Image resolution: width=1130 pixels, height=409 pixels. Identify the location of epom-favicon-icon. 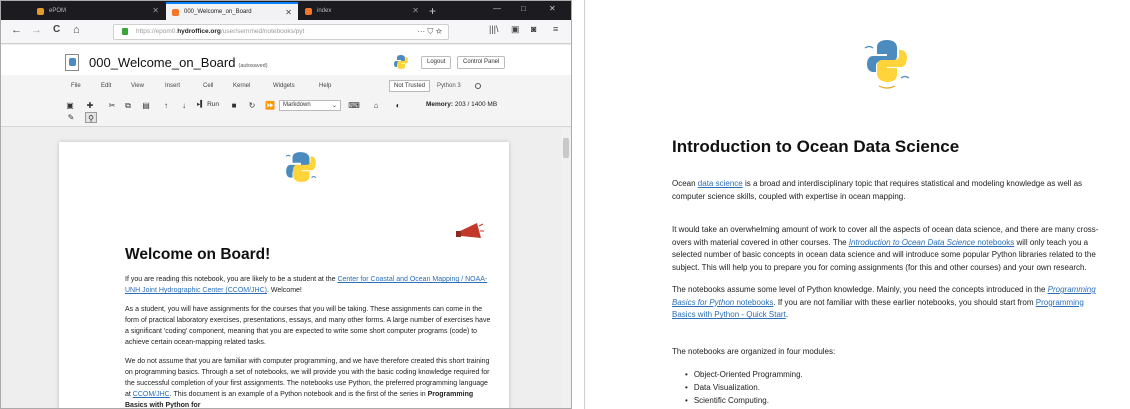
(40, 11).